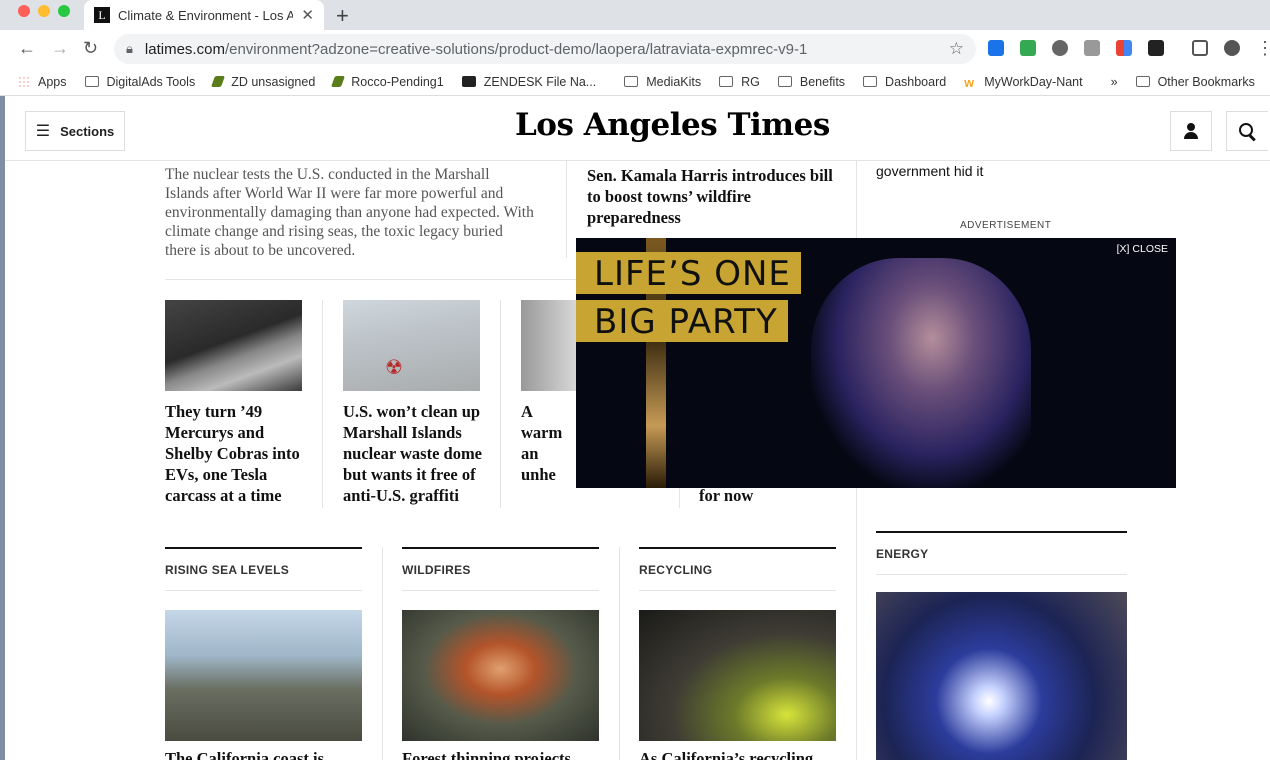 The width and height of the screenshot is (1270, 760). I want to click on apps-grid-icon, so click(24, 81).